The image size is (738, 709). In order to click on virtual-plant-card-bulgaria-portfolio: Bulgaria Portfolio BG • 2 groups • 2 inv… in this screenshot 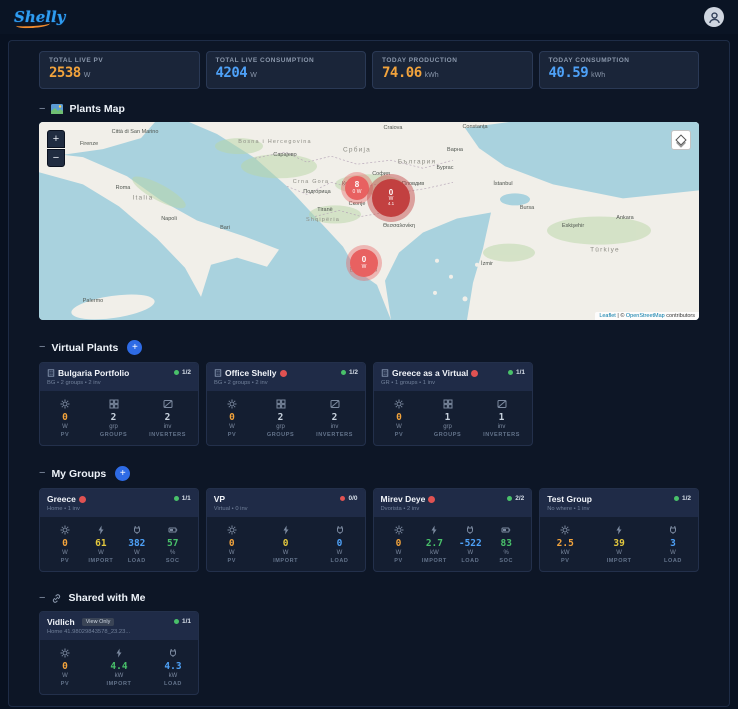, I will do `click(119, 404)`.